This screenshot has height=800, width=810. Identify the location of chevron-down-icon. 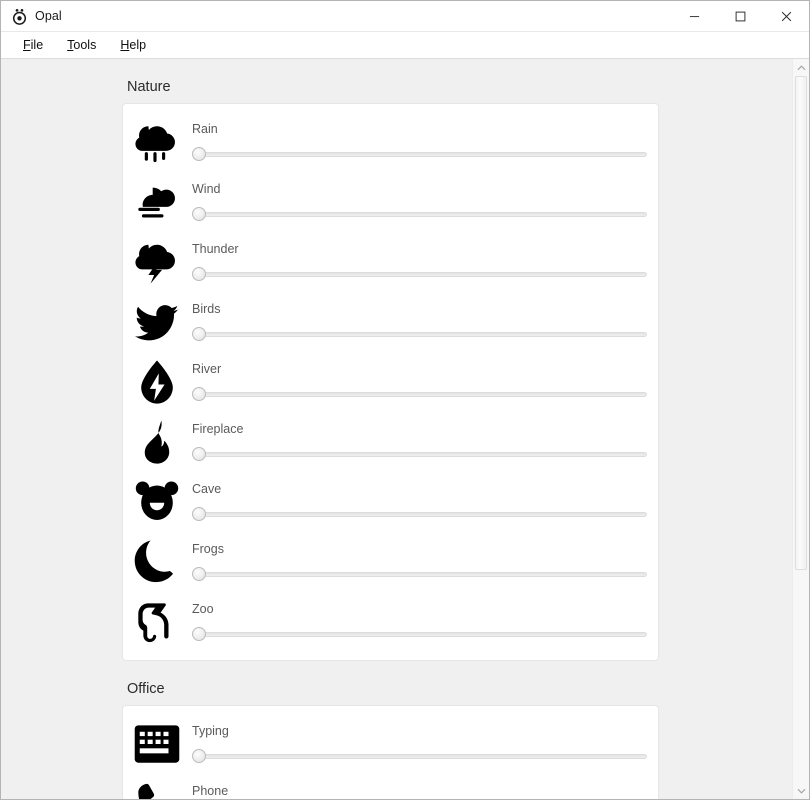
(801, 791).